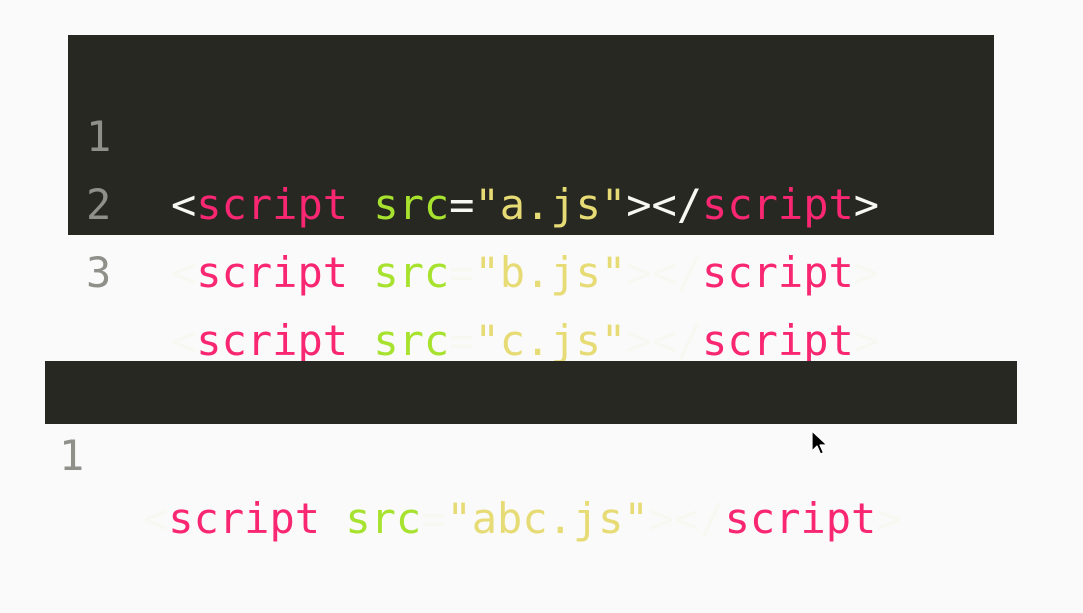 The image size is (1083, 613). I want to click on code-text: <script src="abc.js"></script>, so click(522, 518).